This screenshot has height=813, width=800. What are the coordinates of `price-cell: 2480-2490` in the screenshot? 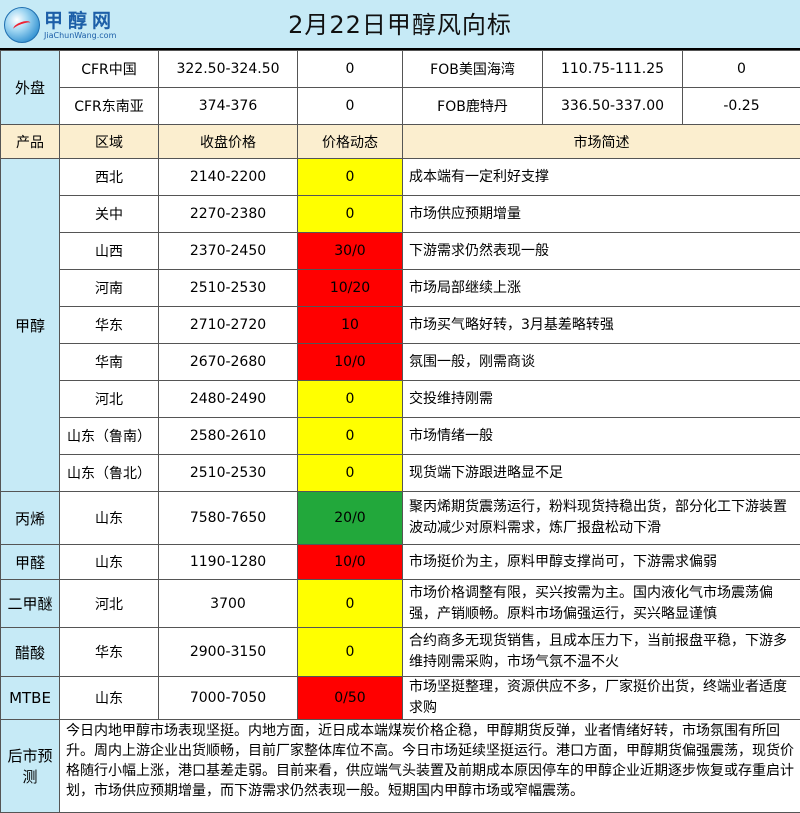 It's located at (228, 399).